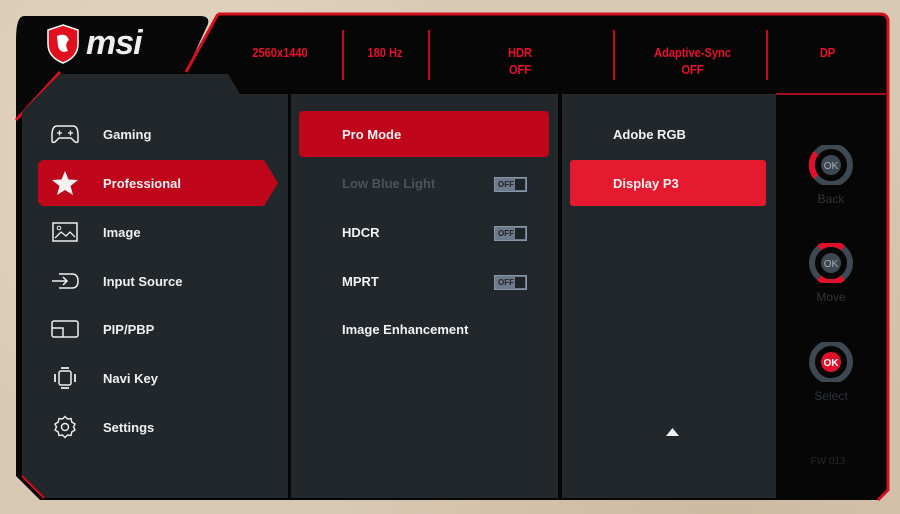  What do you see at coordinates (130, 378) in the screenshot?
I see `sidebar-item-label: Navi Key` at bounding box center [130, 378].